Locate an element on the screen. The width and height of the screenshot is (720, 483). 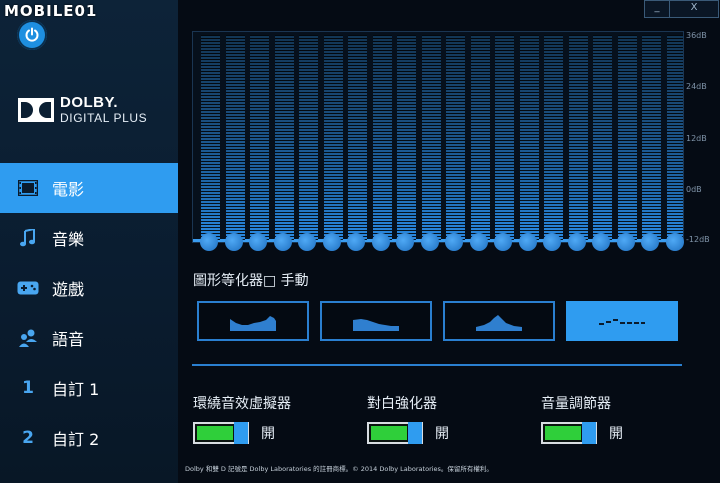
nav-label: 自訂 2 is located at coordinates (76, 439).